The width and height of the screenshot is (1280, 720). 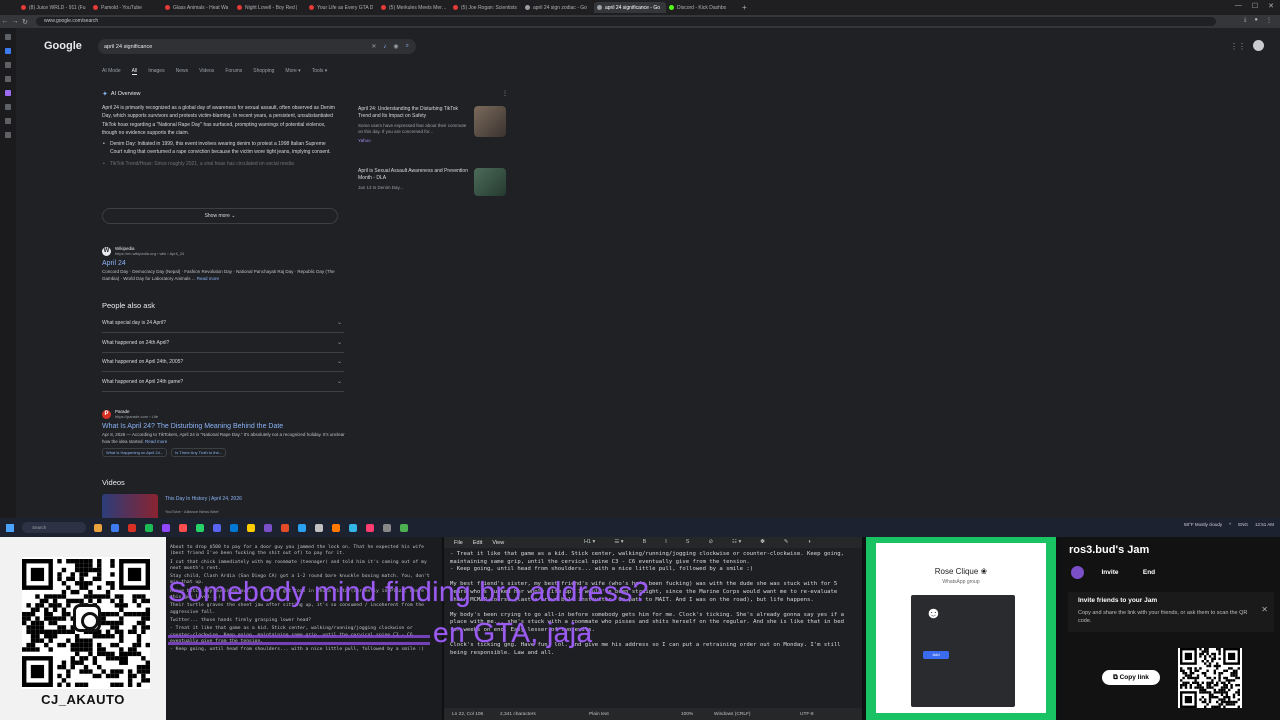 I want to click on minimize-icon: —, so click(x=1238, y=6).